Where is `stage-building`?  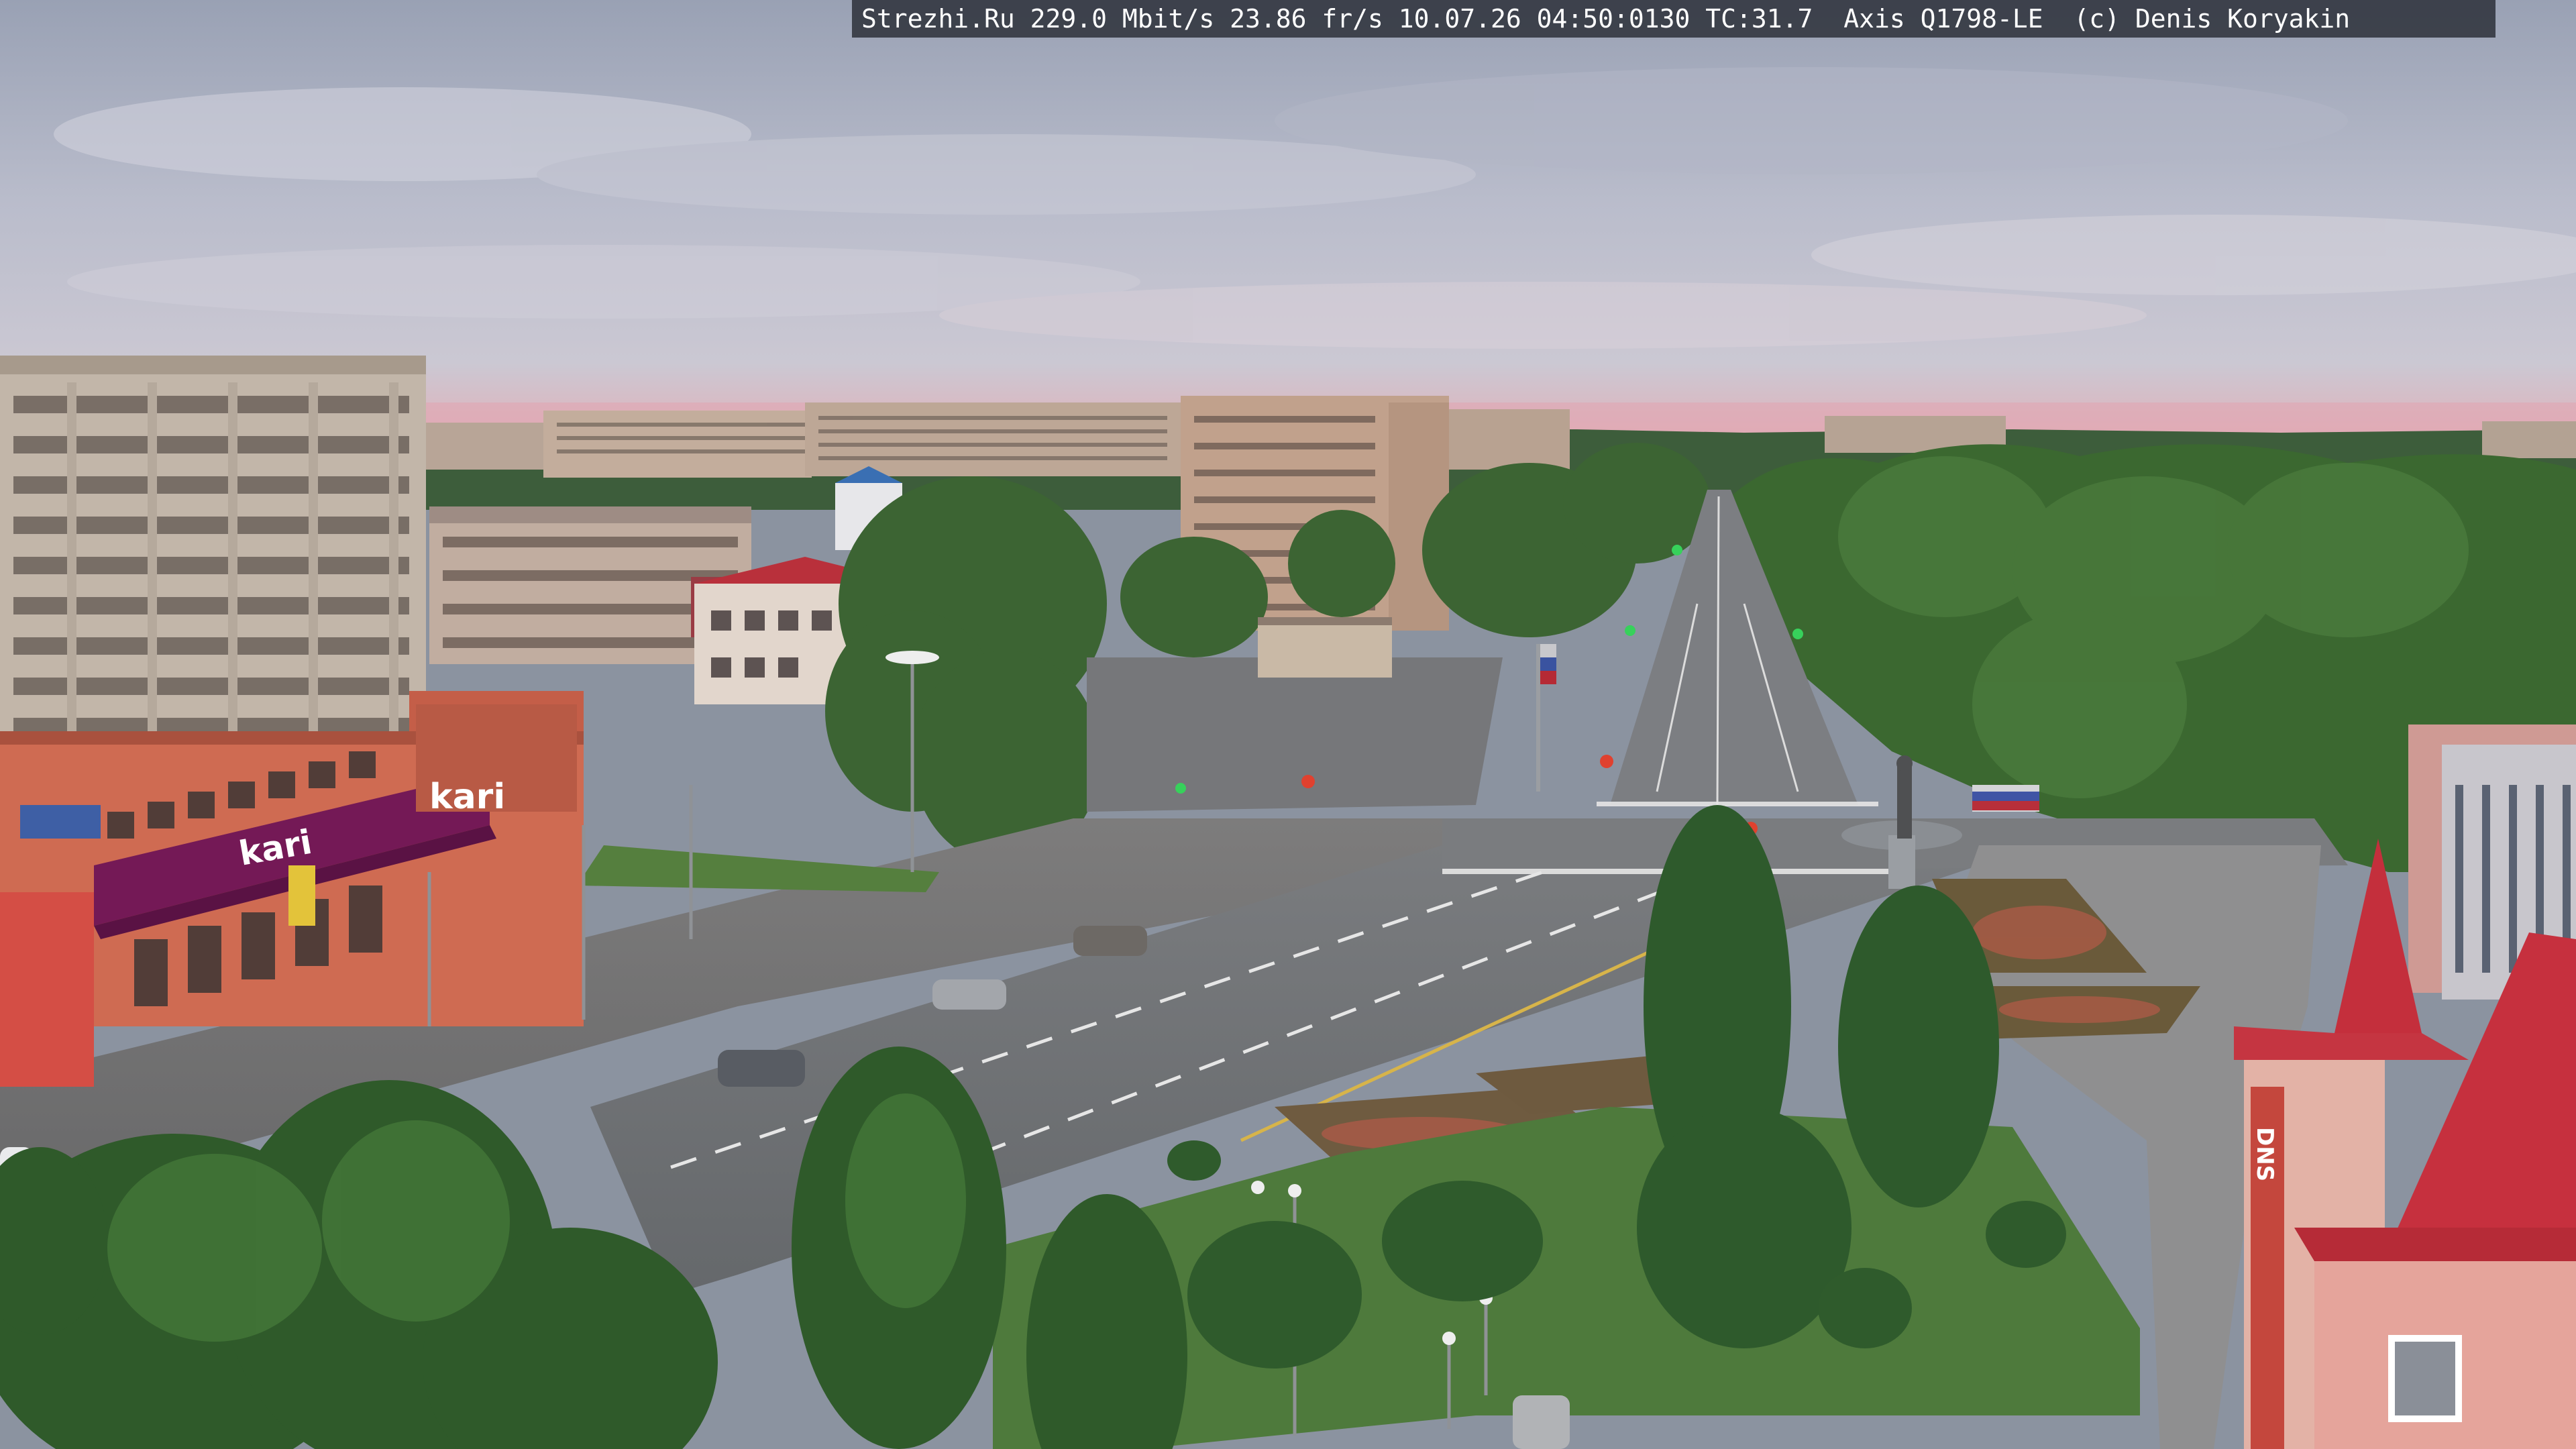 stage-building is located at coordinates (1325, 649).